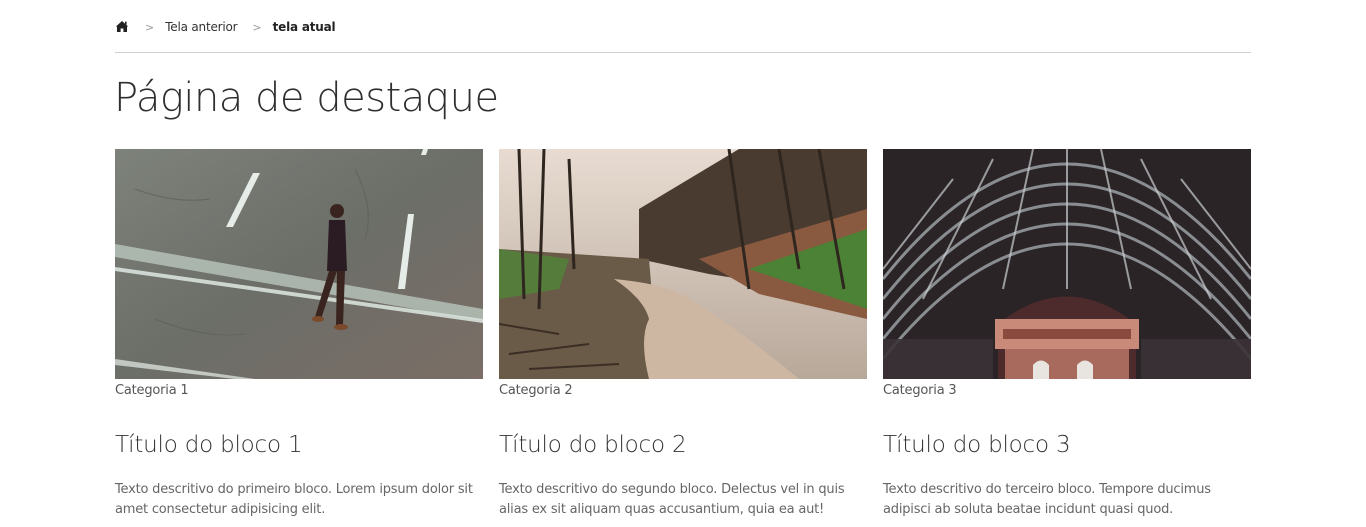 This screenshot has width=1366, height=527. What do you see at coordinates (201, 27) in the screenshot?
I see `breadcrumb-link-previous: Tela anterior` at bounding box center [201, 27].